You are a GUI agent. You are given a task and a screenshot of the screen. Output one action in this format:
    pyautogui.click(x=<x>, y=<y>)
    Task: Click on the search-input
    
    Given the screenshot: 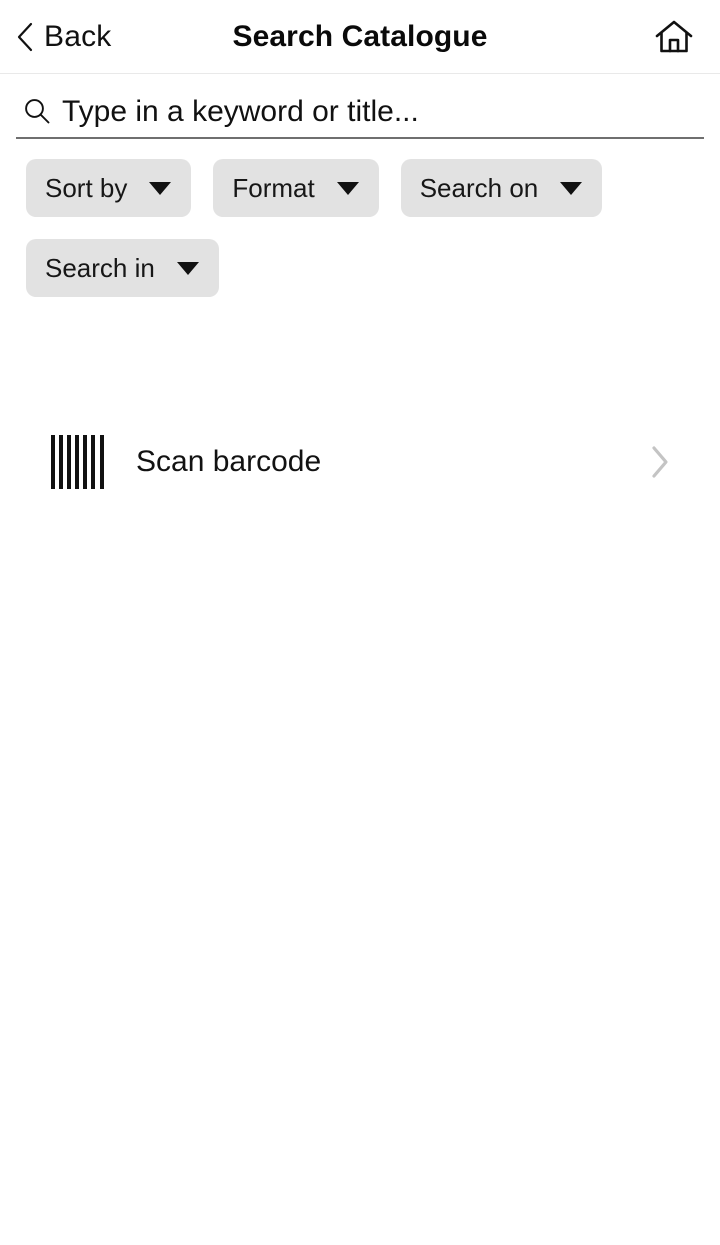 What is the action you would take?
    pyautogui.click(x=372, y=111)
    